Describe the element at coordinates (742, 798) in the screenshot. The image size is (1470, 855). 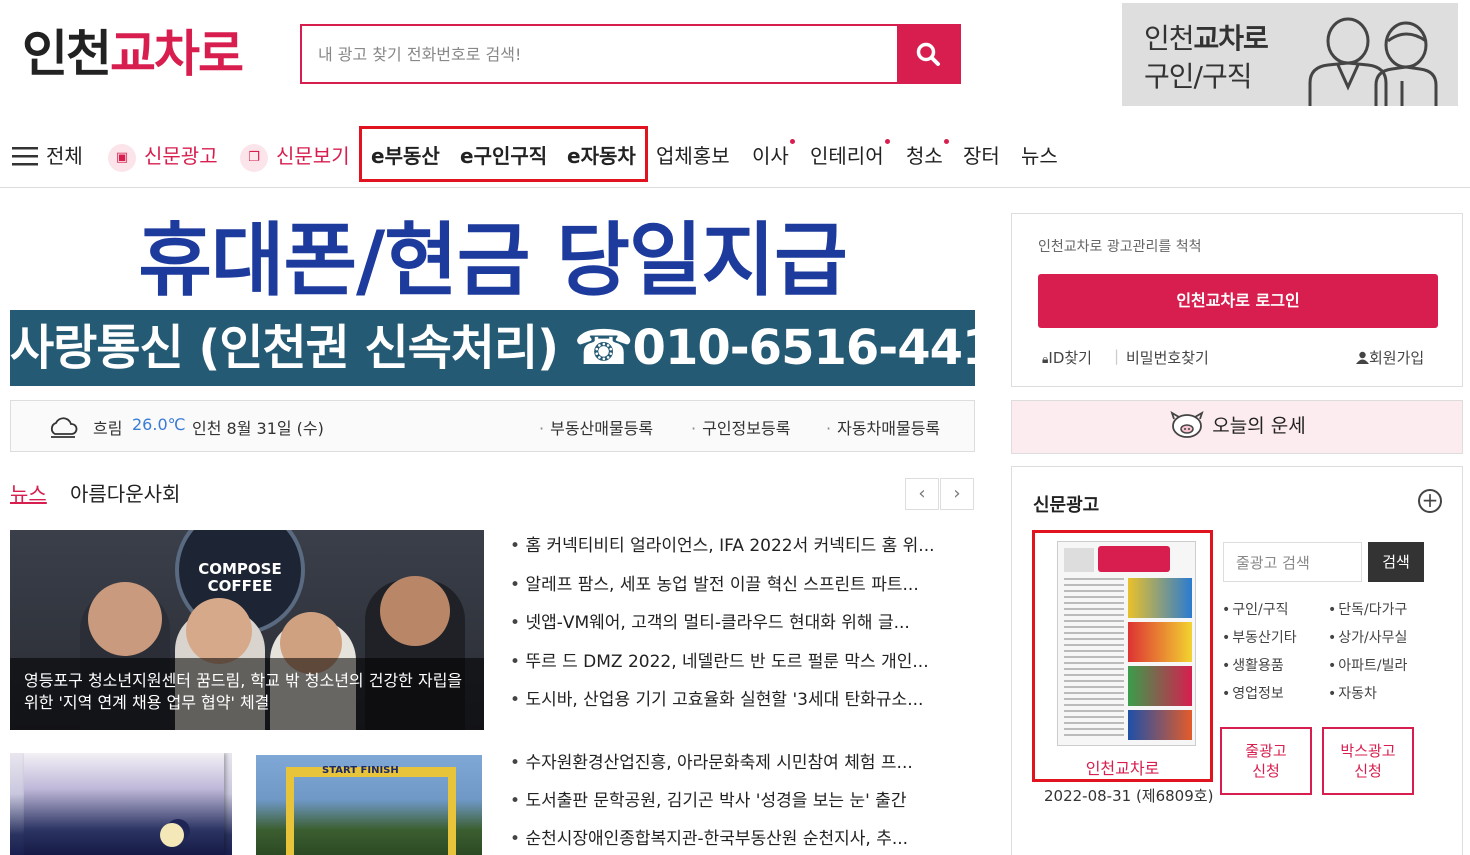
I see `news-list-item: 도서출판 문학공원, 김기곤 박사 '성경을 보는 눈' 출간` at that location.